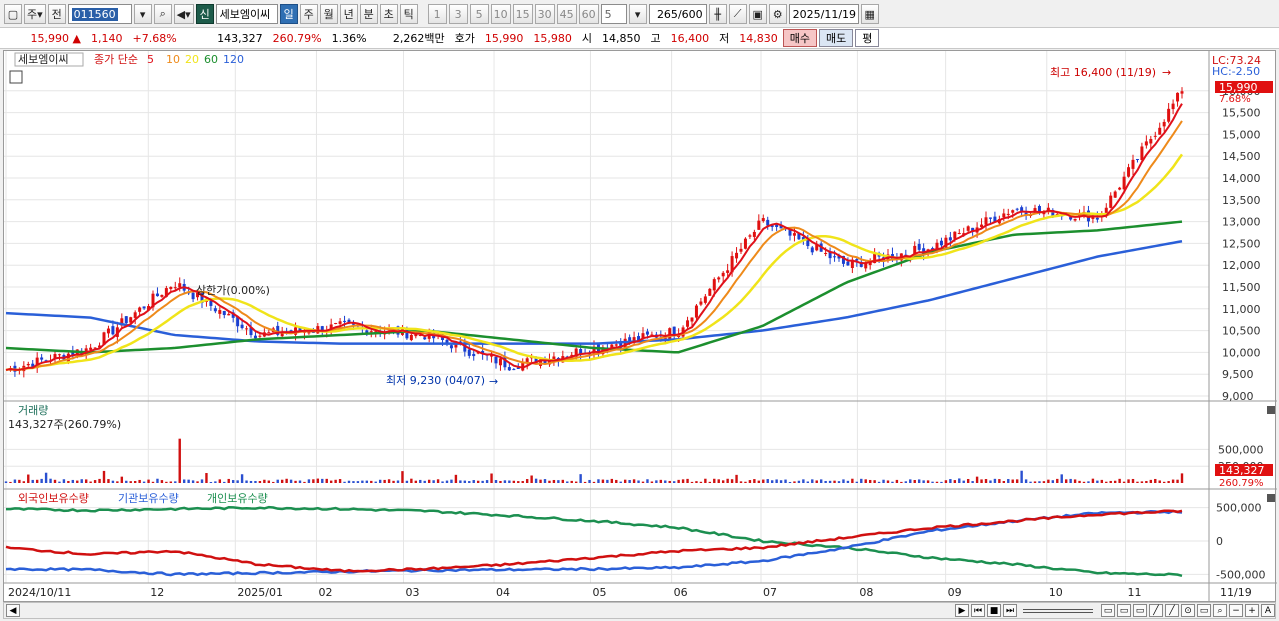 This screenshot has height=621, width=1279. What do you see at coordinates (639, 610) in the screenshot?
I see `chart-scrollbar: ◀ ▶ ⏮ ■ ⏭ ▭ ▭ ▭ ╱ ╱ ⊙ ▭ ⌕ − + A` at bounding box center [639, 610].